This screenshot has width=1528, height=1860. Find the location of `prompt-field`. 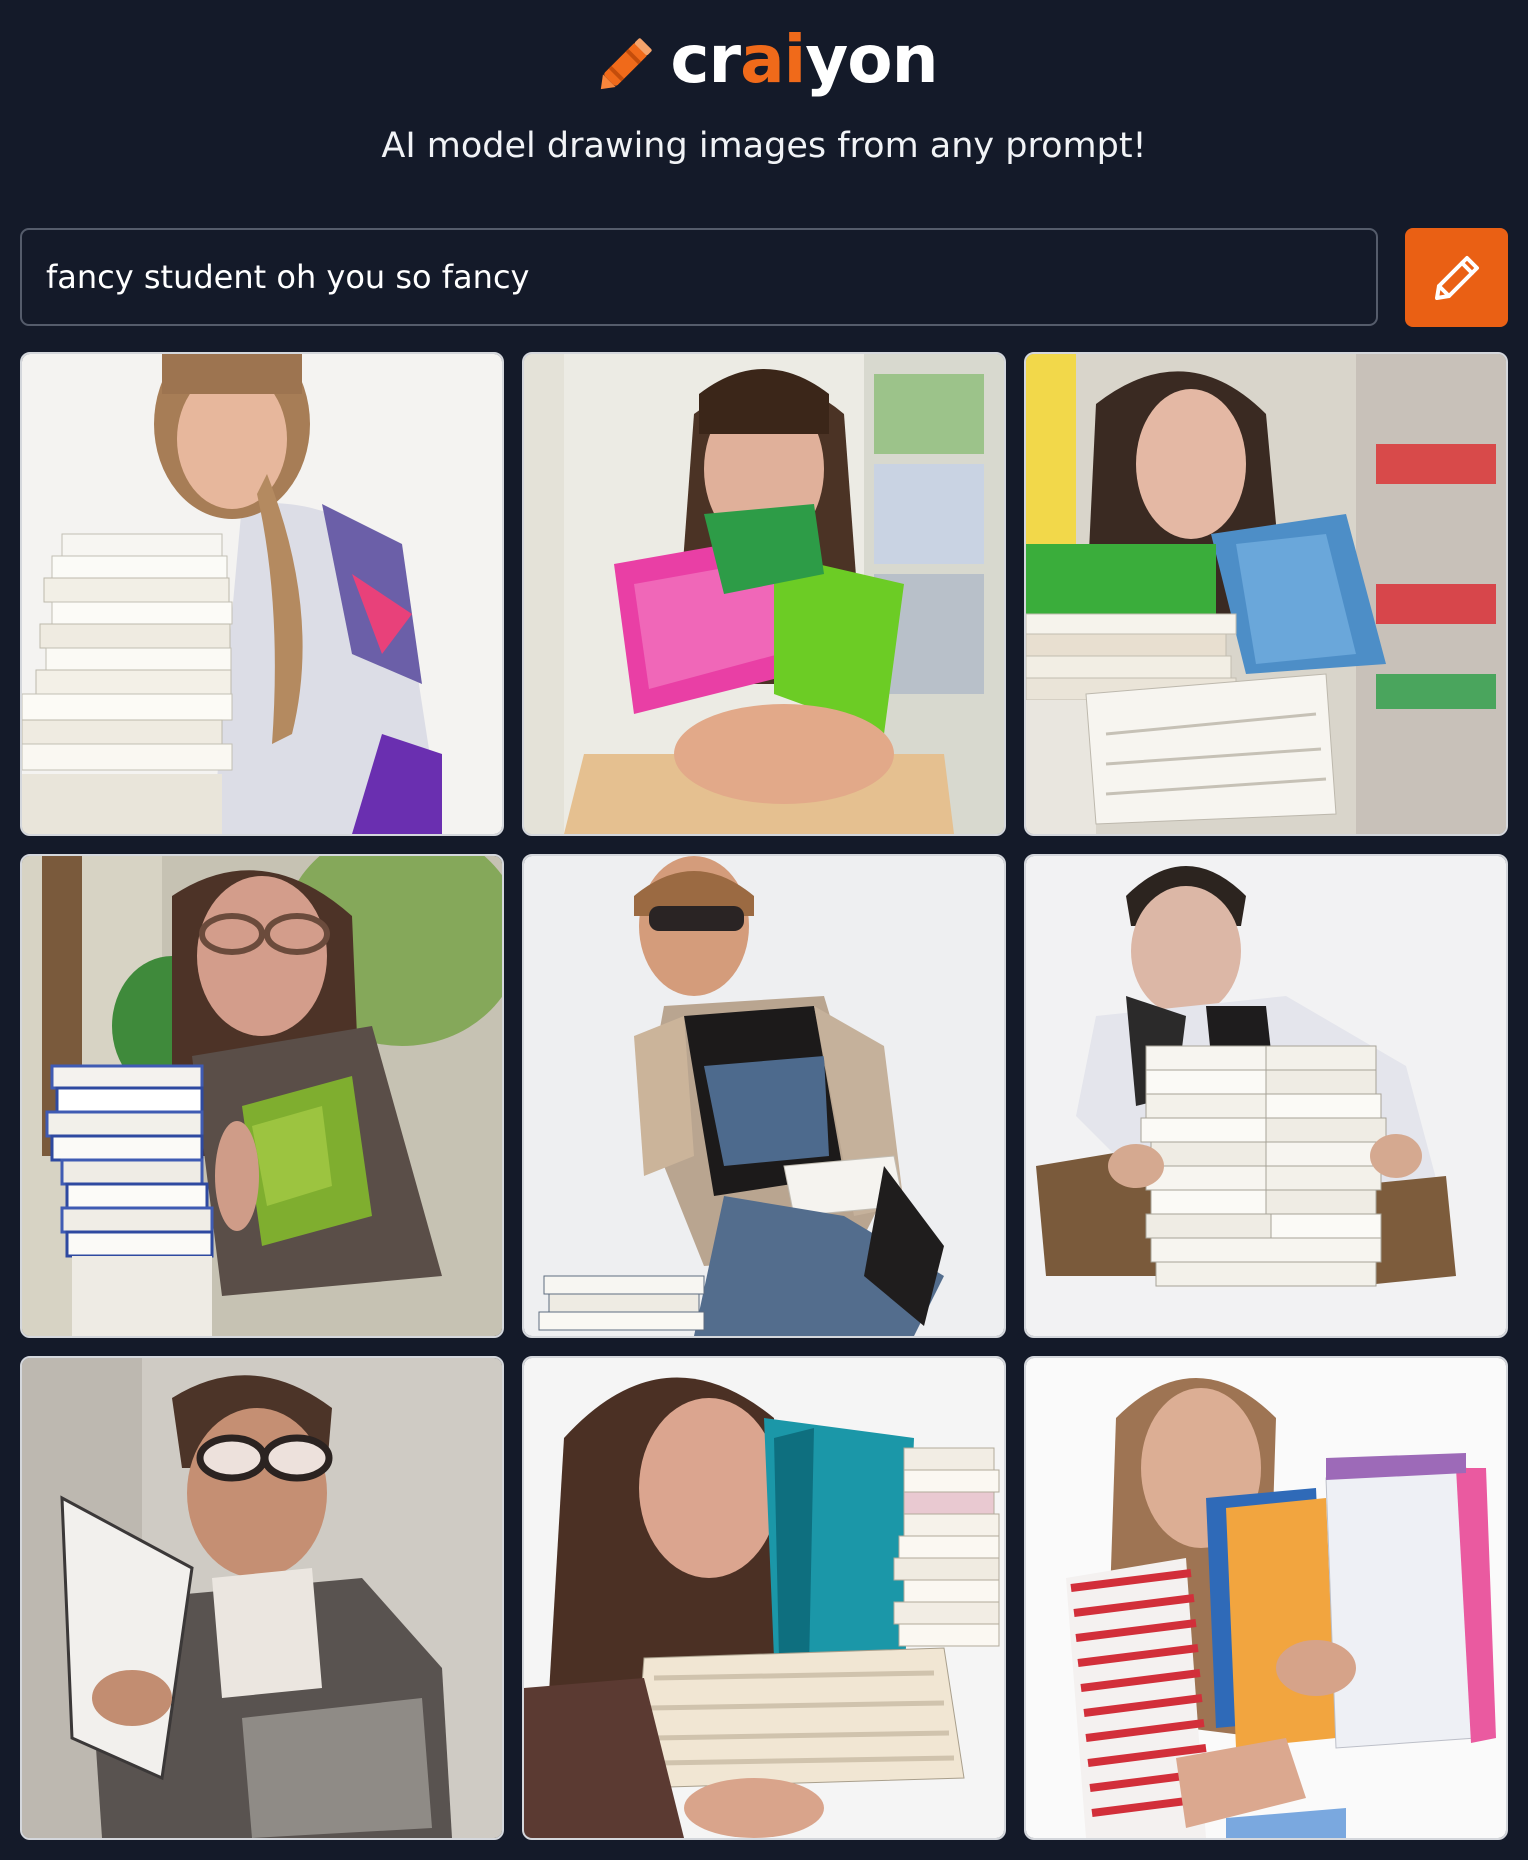

prompt-field is located at coordinates (699, 277).